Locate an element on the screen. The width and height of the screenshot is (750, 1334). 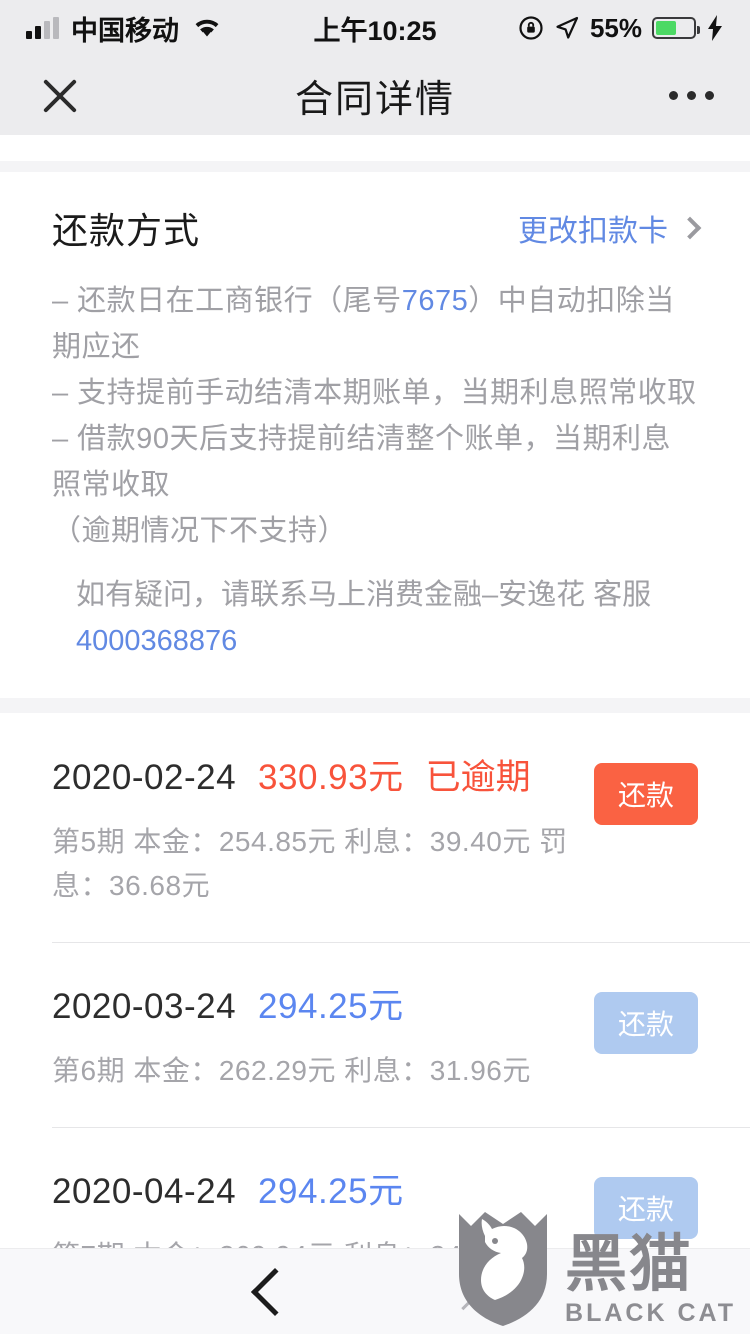
schedule-row-top: 2020-04-24 294.25元 is located at coordinates (323, 1188).